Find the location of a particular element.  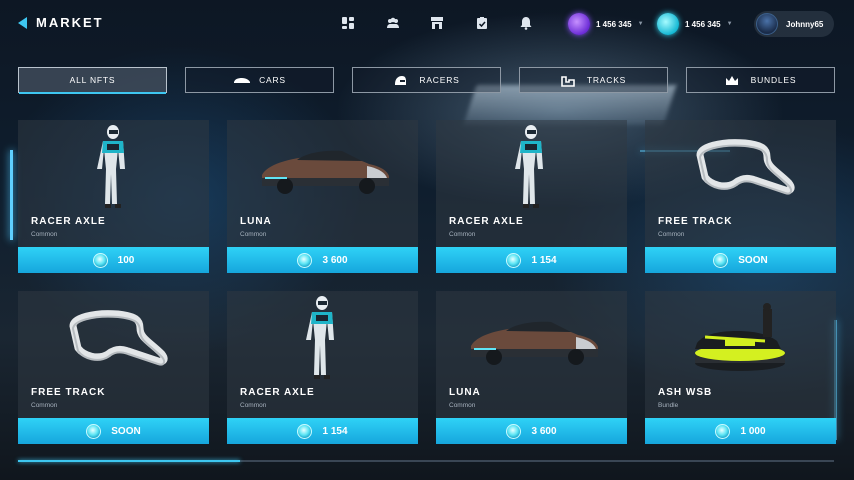

car-icon is located at coordinates (242, 80).